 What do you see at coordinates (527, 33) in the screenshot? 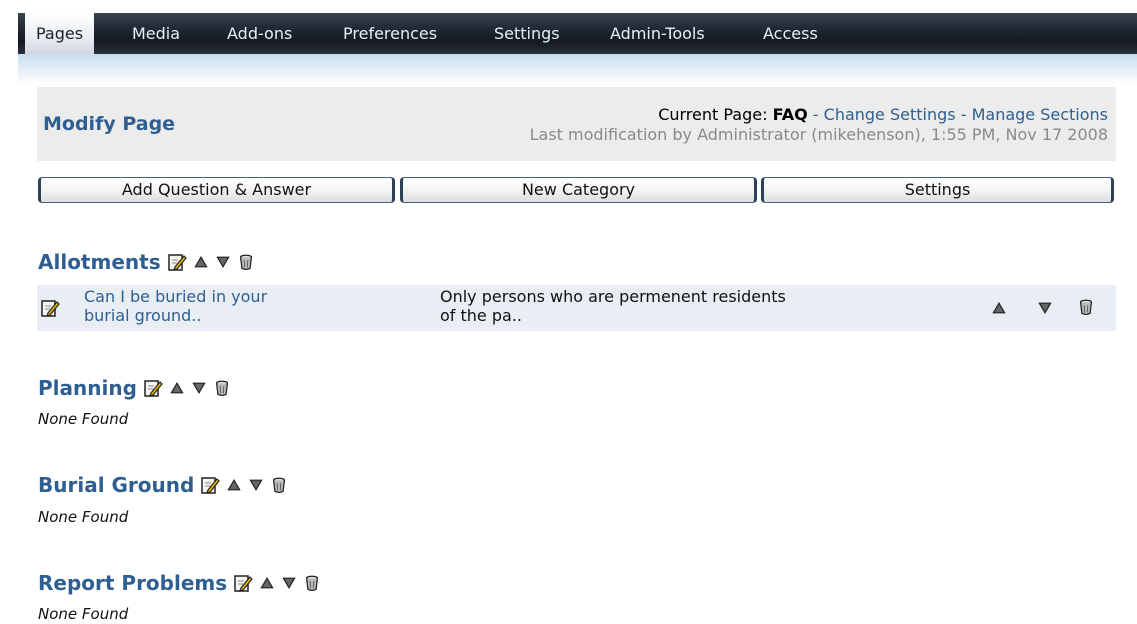
I see `tab-settings: Settings` at bounding box center [527, 33].